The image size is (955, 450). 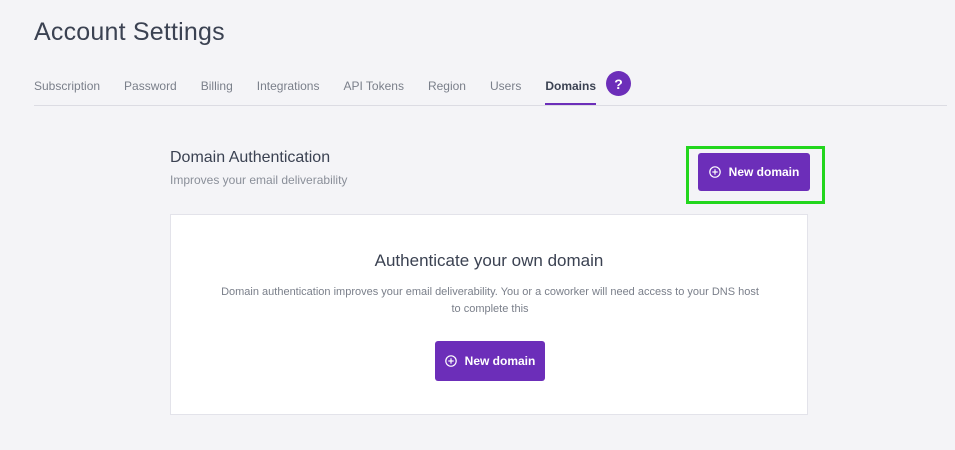 What do you see at coordinates (571, 87) in the screenshot?
I see `tab-domains: Domains` at bounding box center [571, 87].